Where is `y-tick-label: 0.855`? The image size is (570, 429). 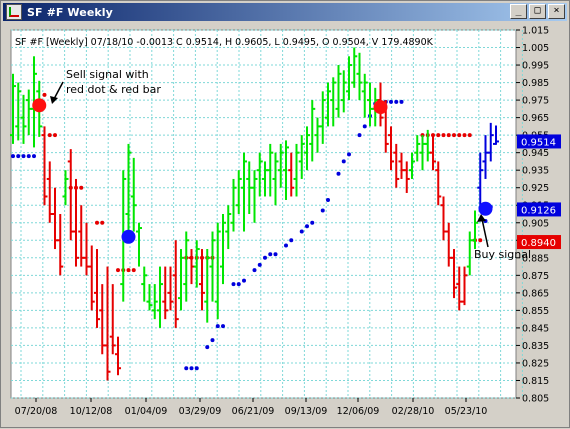
y-tick-label: 0.855 is located at coordinates (535, 311).